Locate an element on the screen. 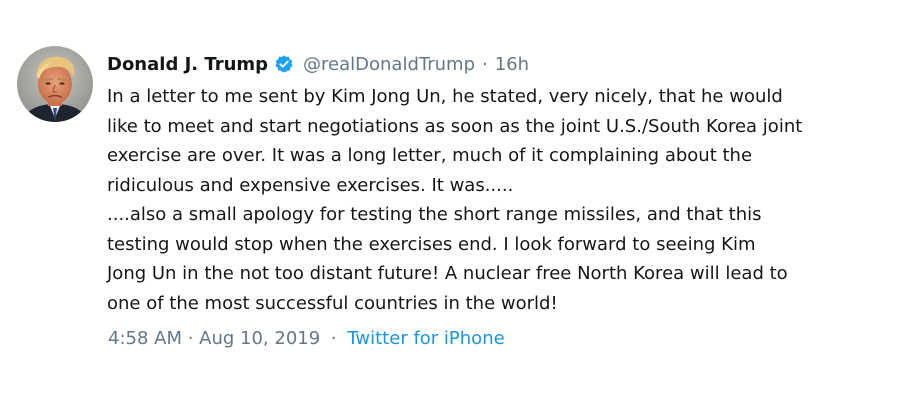 Image resolution: width=900 pixels, height=416 pixels. tweet-source-link: Twitter for iPhone is located at coordinates (425, 338).